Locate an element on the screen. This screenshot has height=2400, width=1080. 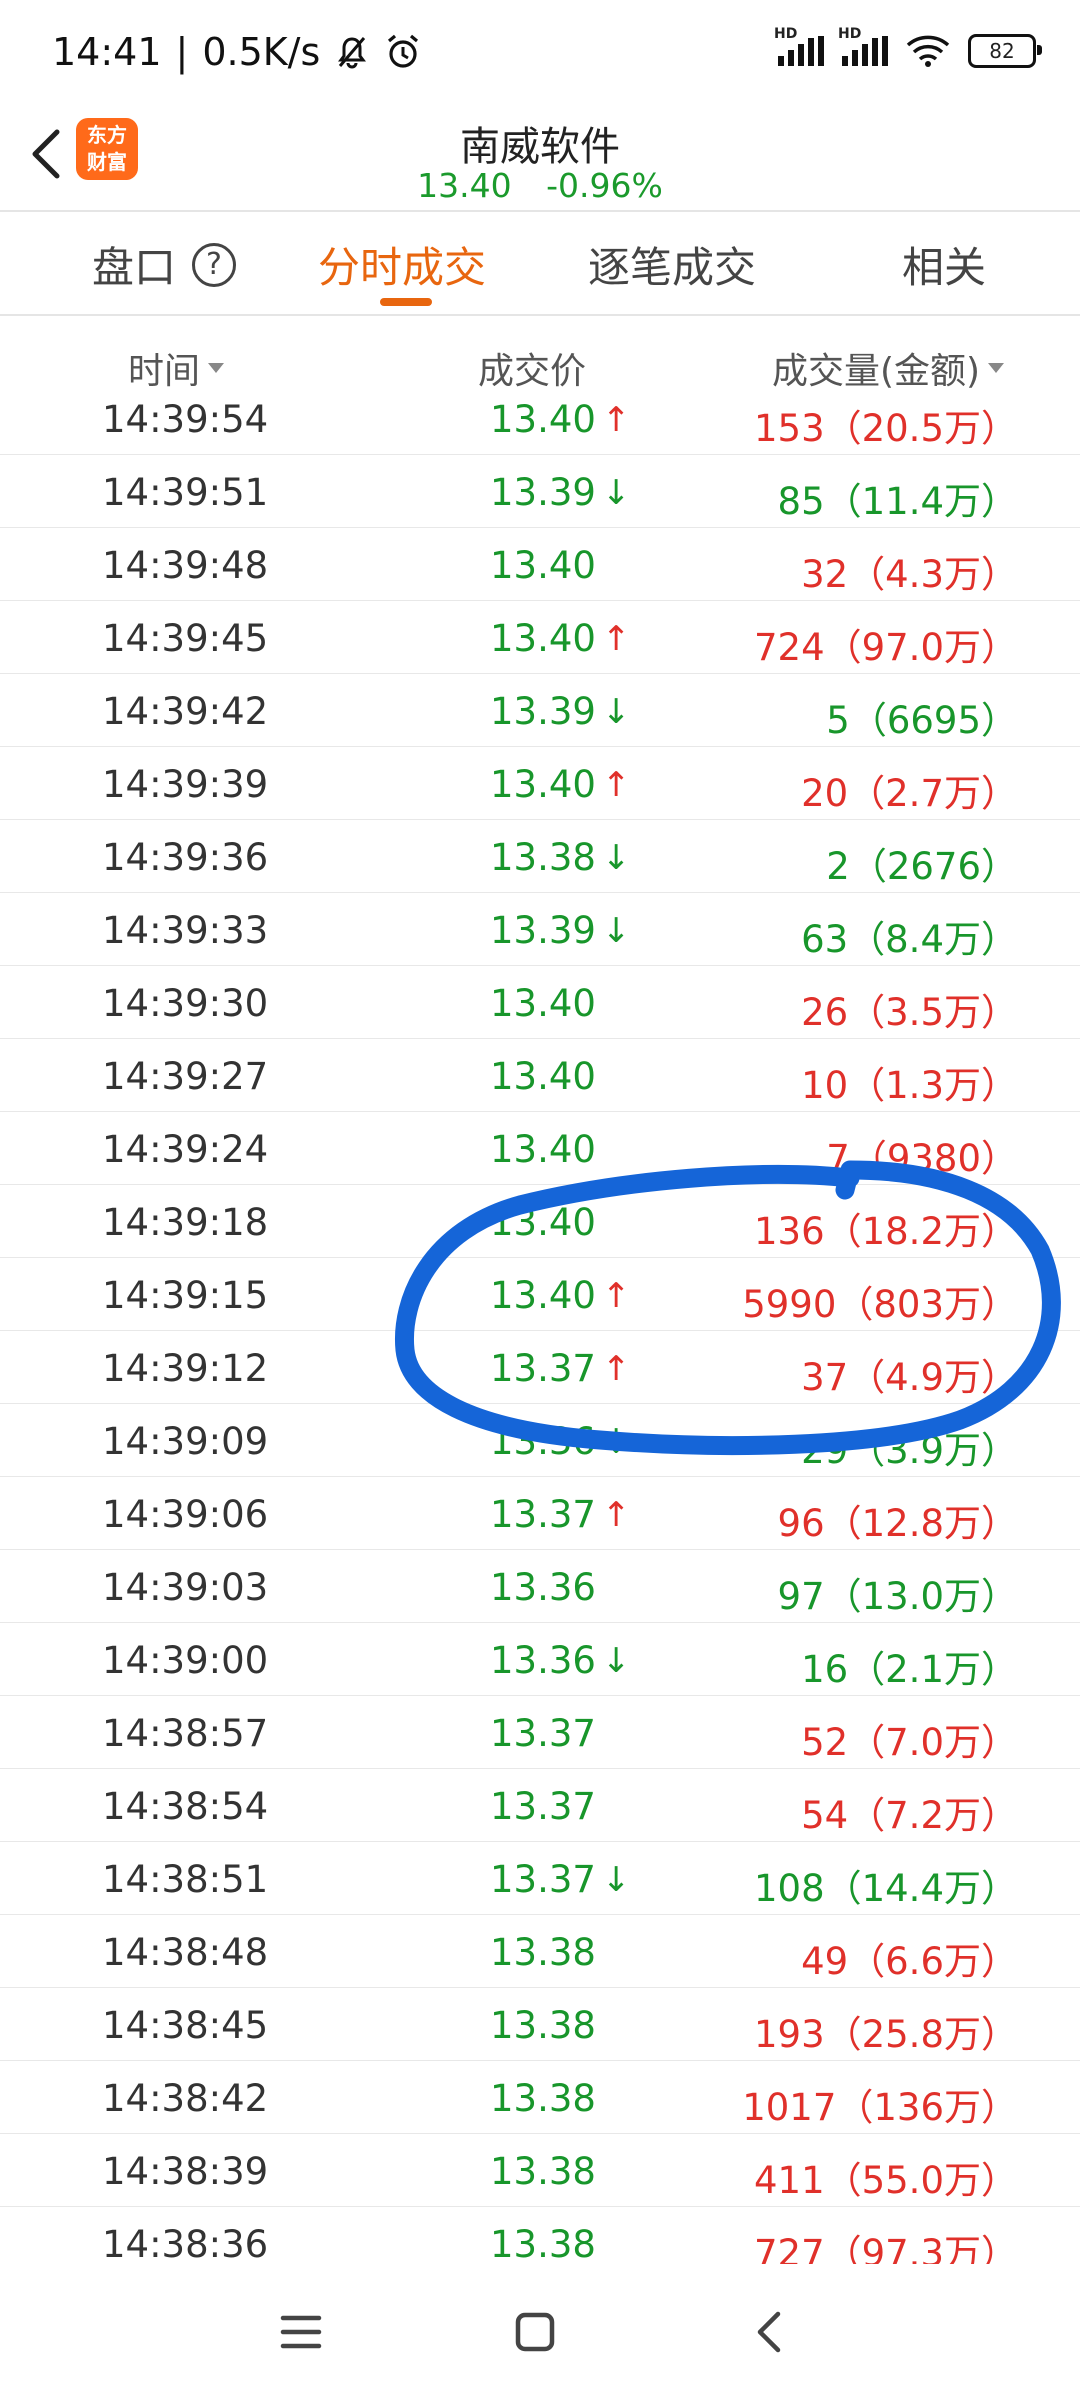
stock-price: 13.40 is located at coordinates (464, 185).